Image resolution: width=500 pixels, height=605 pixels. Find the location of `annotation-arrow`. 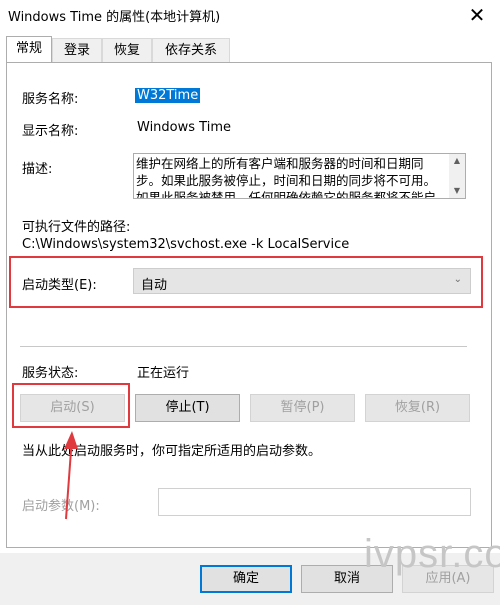

annotation-arrow is located at coordinates (71, 475).